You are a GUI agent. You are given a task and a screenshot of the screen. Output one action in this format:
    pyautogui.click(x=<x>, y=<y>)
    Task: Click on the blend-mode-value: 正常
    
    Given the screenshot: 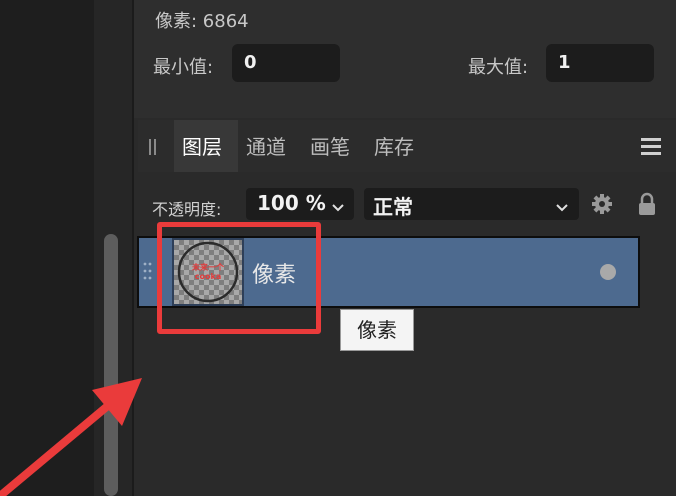 What is the action you would take?
    pyautogui.click(x=393, y=207)
    